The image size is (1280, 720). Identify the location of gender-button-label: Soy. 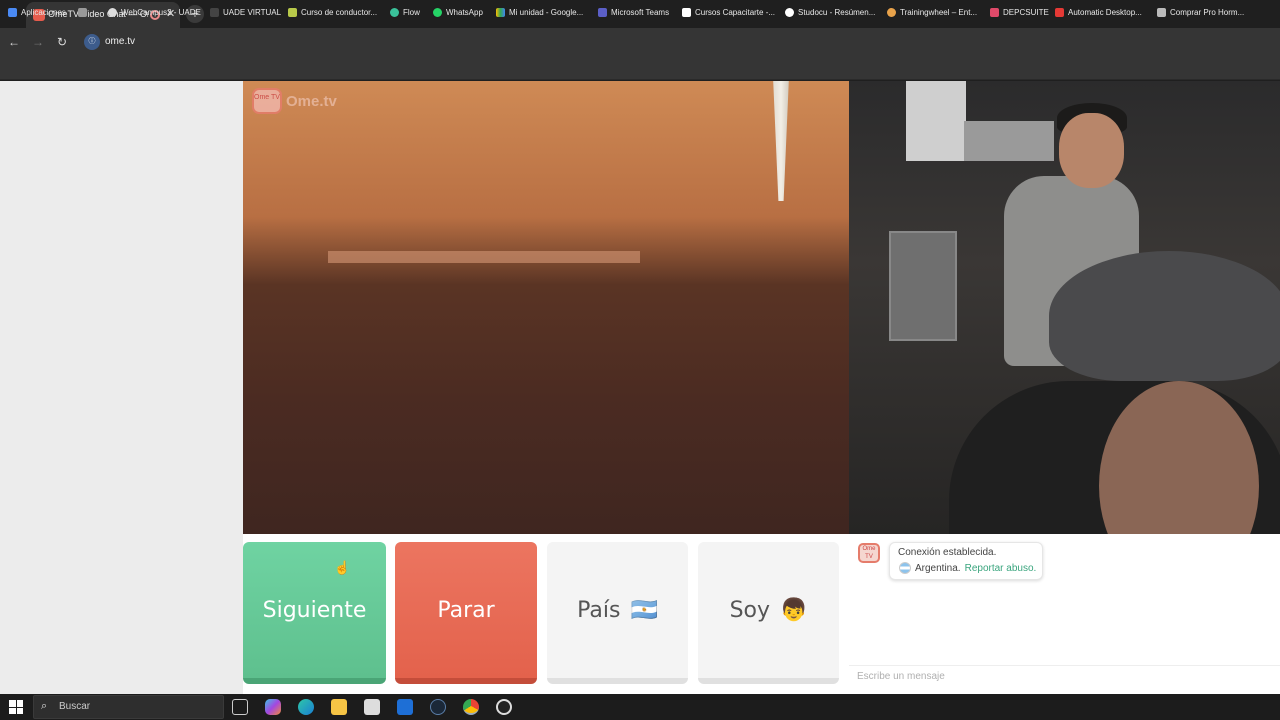
(750, 610).